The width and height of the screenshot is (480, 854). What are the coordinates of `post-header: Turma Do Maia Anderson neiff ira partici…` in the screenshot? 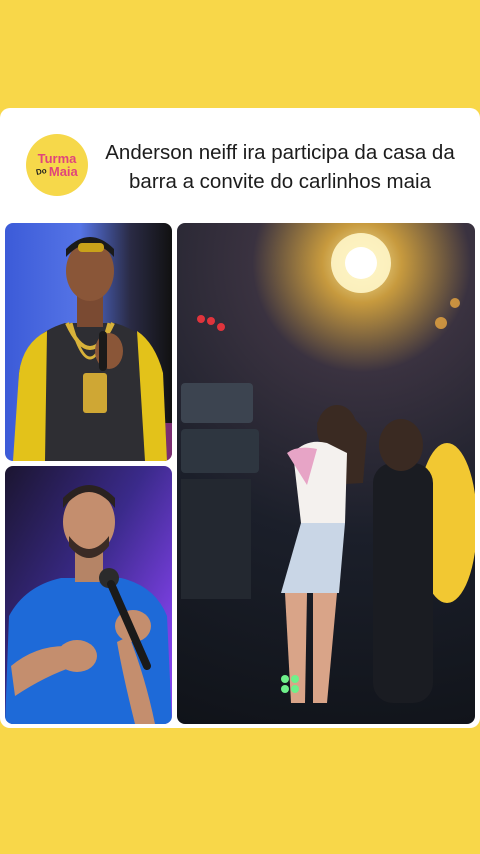 It's located at (240, 164).